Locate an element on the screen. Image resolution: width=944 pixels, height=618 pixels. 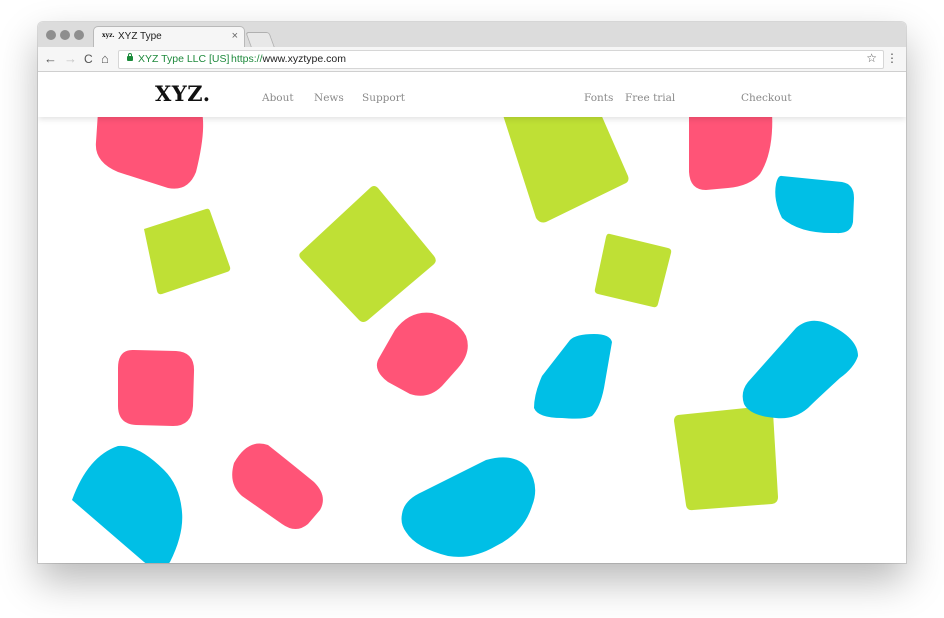
maximize-window-button is located at coordinates (79, 35).